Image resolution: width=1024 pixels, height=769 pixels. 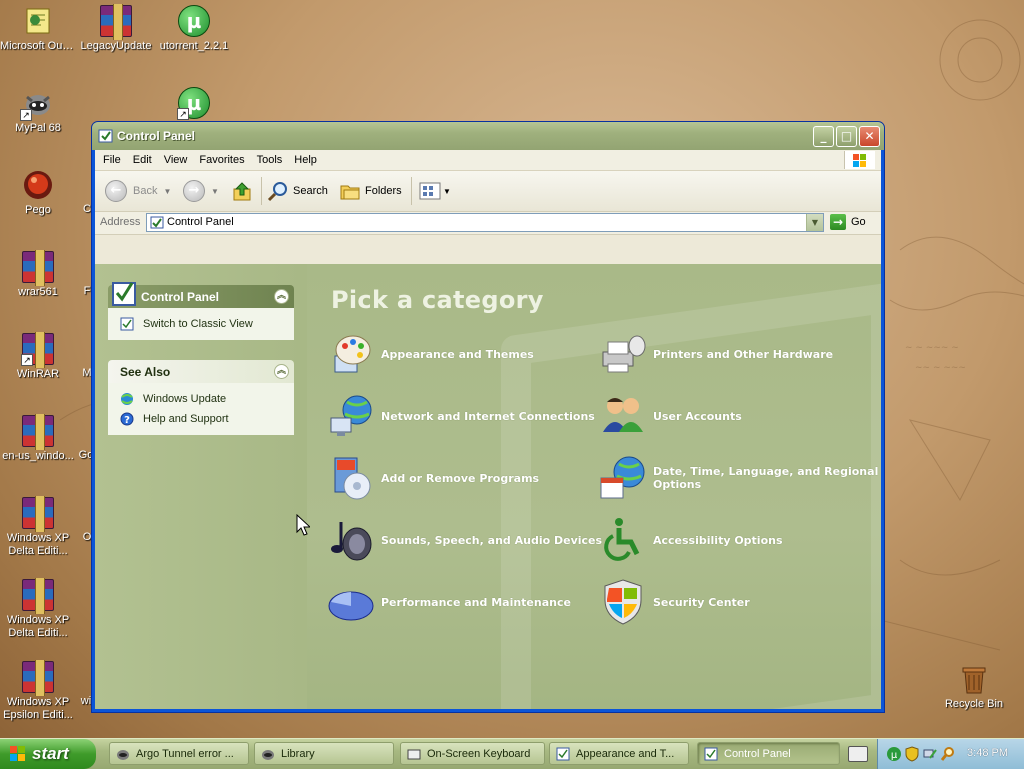 I want to click on address-input: Control Panel ▼, so click(x=485, y=222).